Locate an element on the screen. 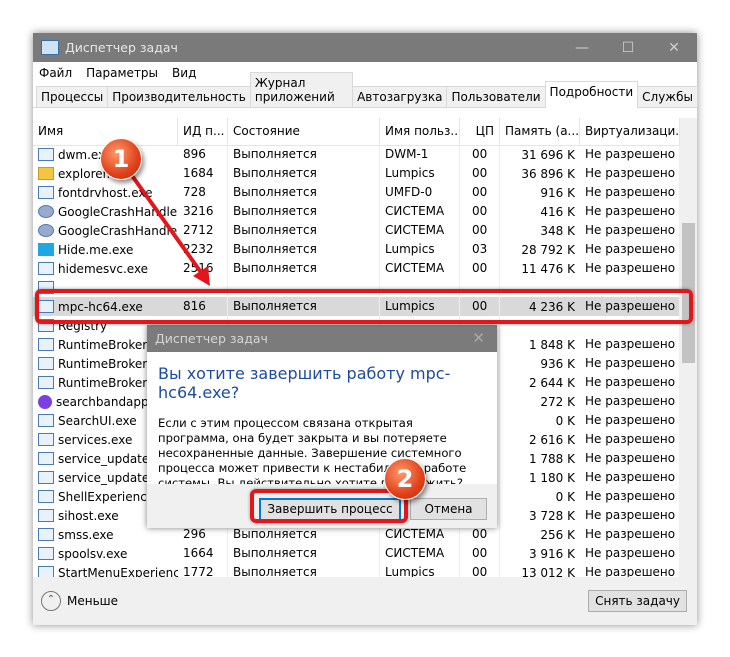 This screenshot has height=657, width=730. dialog-title: Диспетчер задач is located at coordinates (211, 338).